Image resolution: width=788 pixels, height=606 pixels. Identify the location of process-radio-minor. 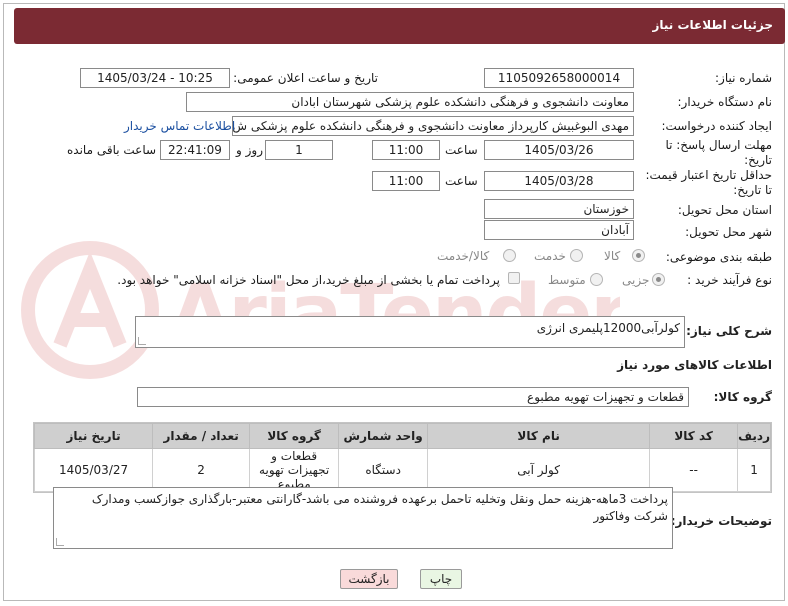
(658, 279).